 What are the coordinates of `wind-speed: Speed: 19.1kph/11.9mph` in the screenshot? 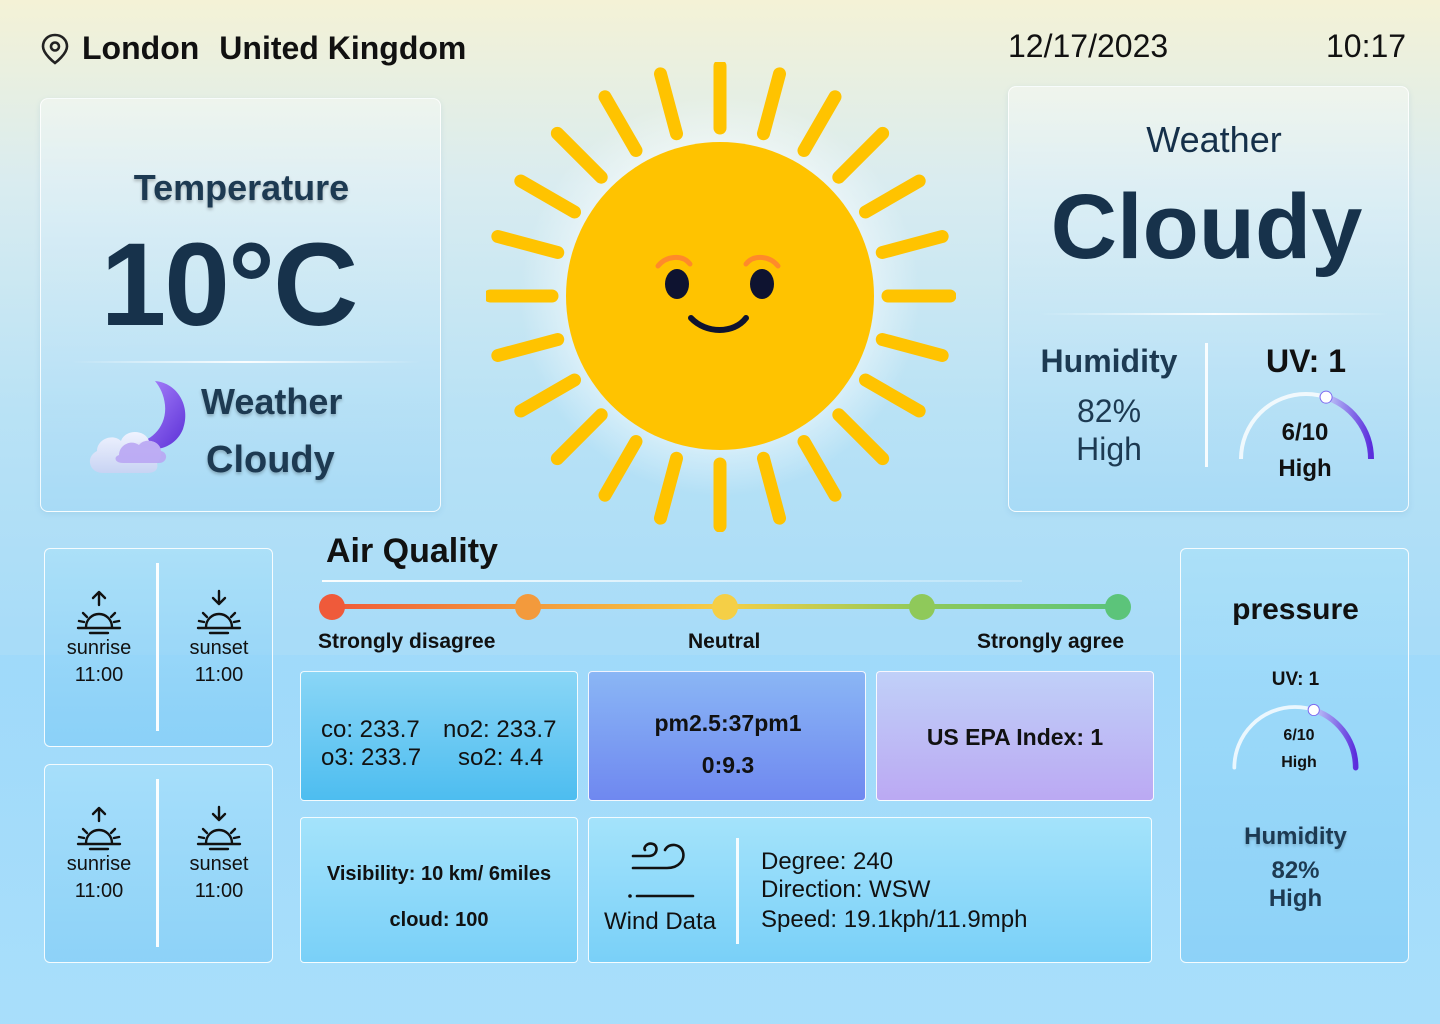 It's located at (894, 919).